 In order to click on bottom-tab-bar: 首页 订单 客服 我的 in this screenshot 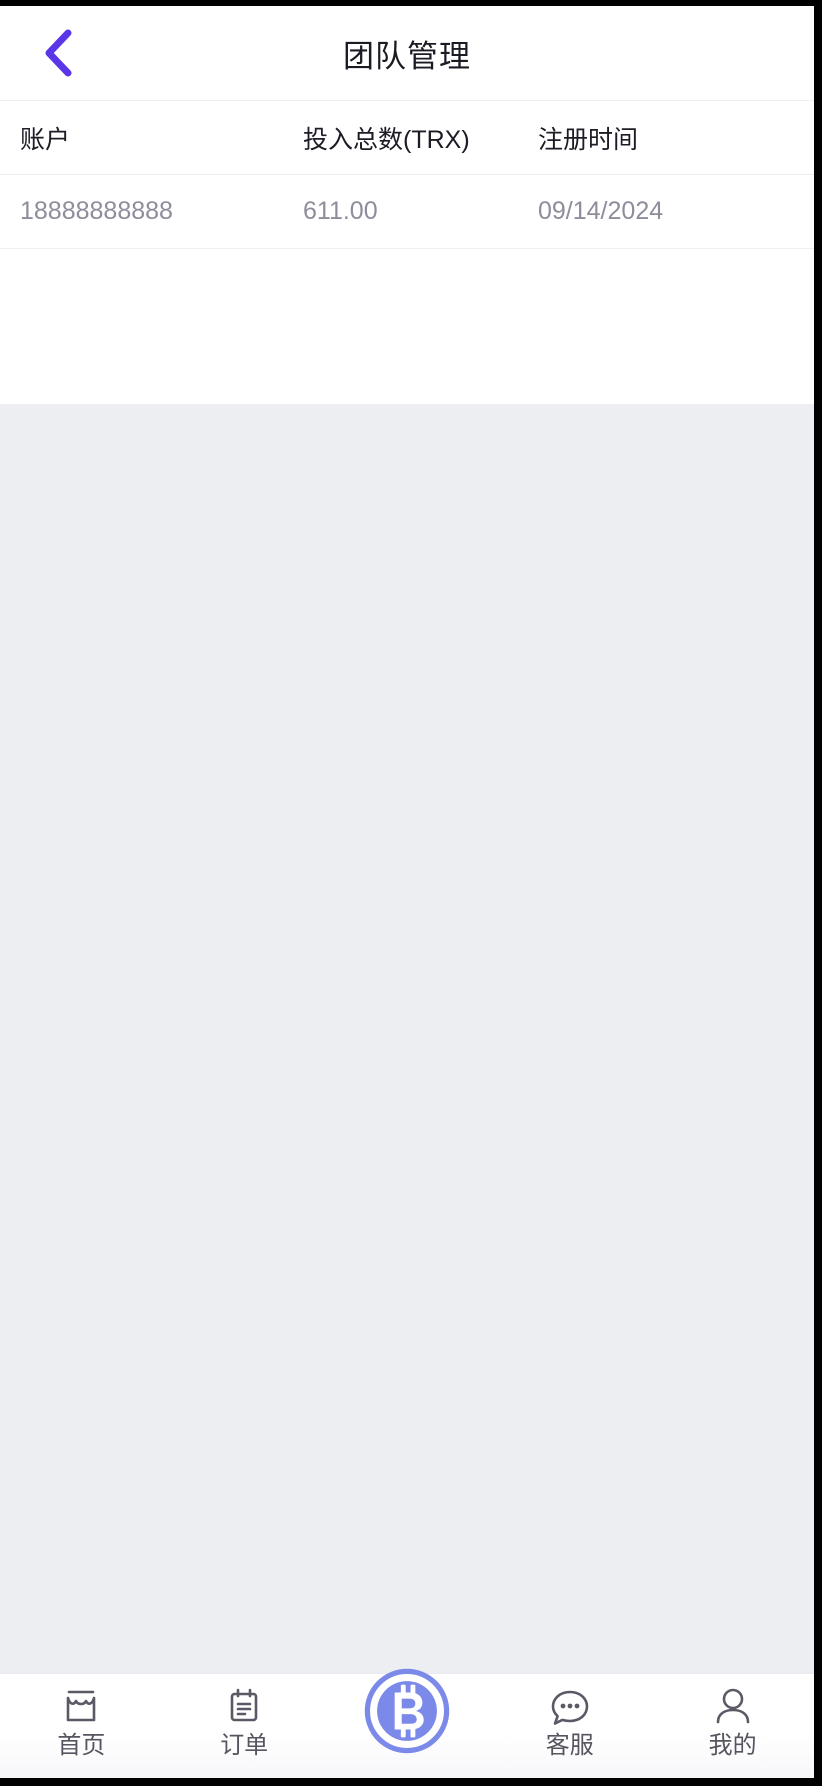, I will do `click(407, 1724)`.